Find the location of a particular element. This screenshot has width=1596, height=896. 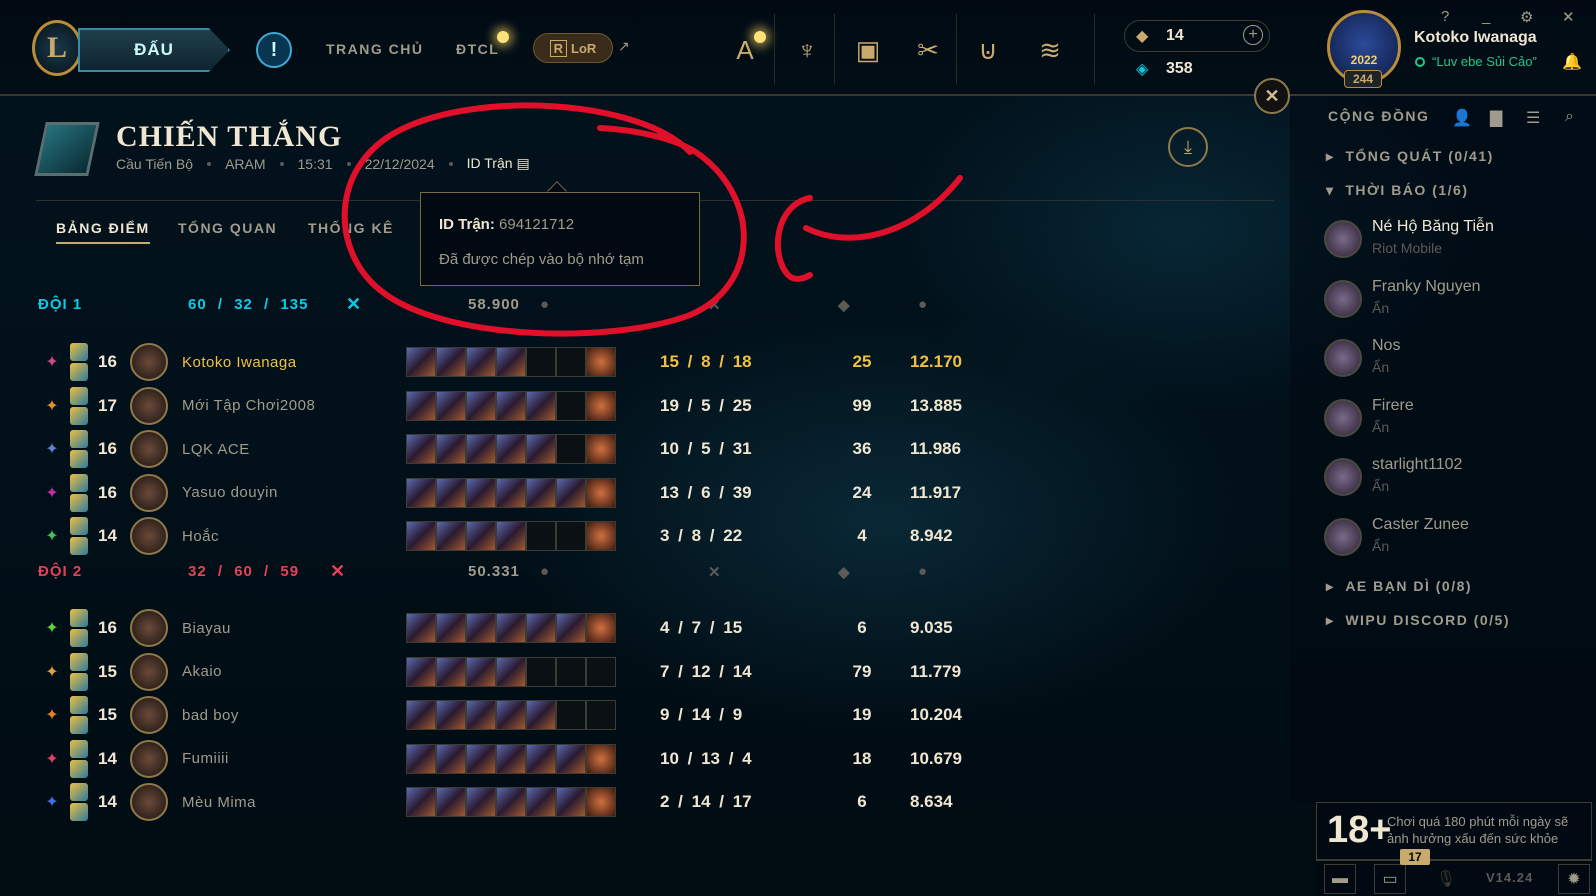

friend-item: Firere Ẩn is located at coordinates (1454, 422).